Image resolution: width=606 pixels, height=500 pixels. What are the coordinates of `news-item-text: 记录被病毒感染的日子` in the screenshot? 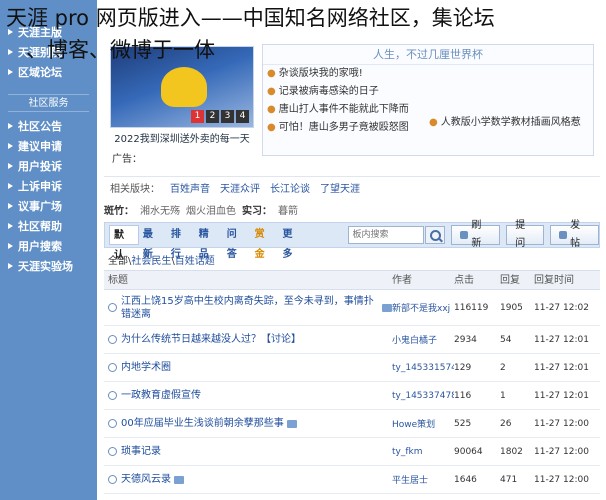 It's located at (328, 91).